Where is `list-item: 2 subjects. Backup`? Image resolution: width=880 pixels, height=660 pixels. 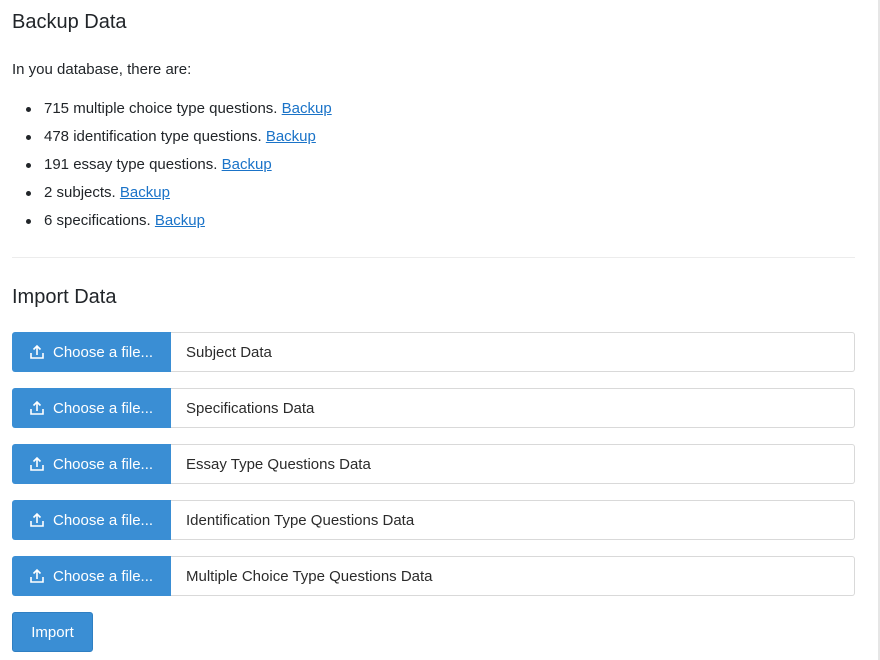 list-item: 2 subjects. Backup is located at coordinates (172, 195).